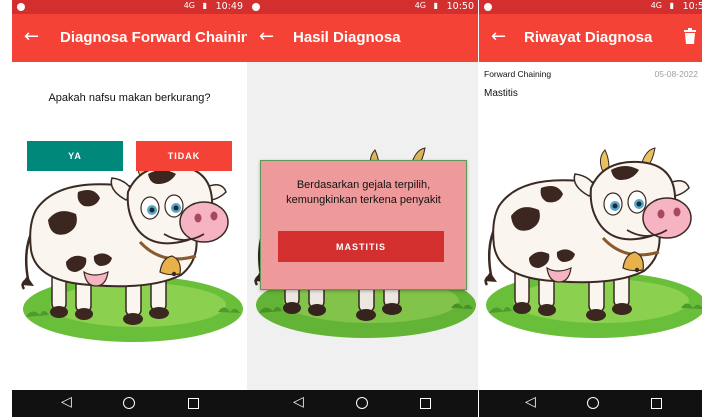 The image size is (702, 417). Describe the element at coordinates (347, 37) in the screenshot. I see `page-title: Hasil Diagnosa` at that location.